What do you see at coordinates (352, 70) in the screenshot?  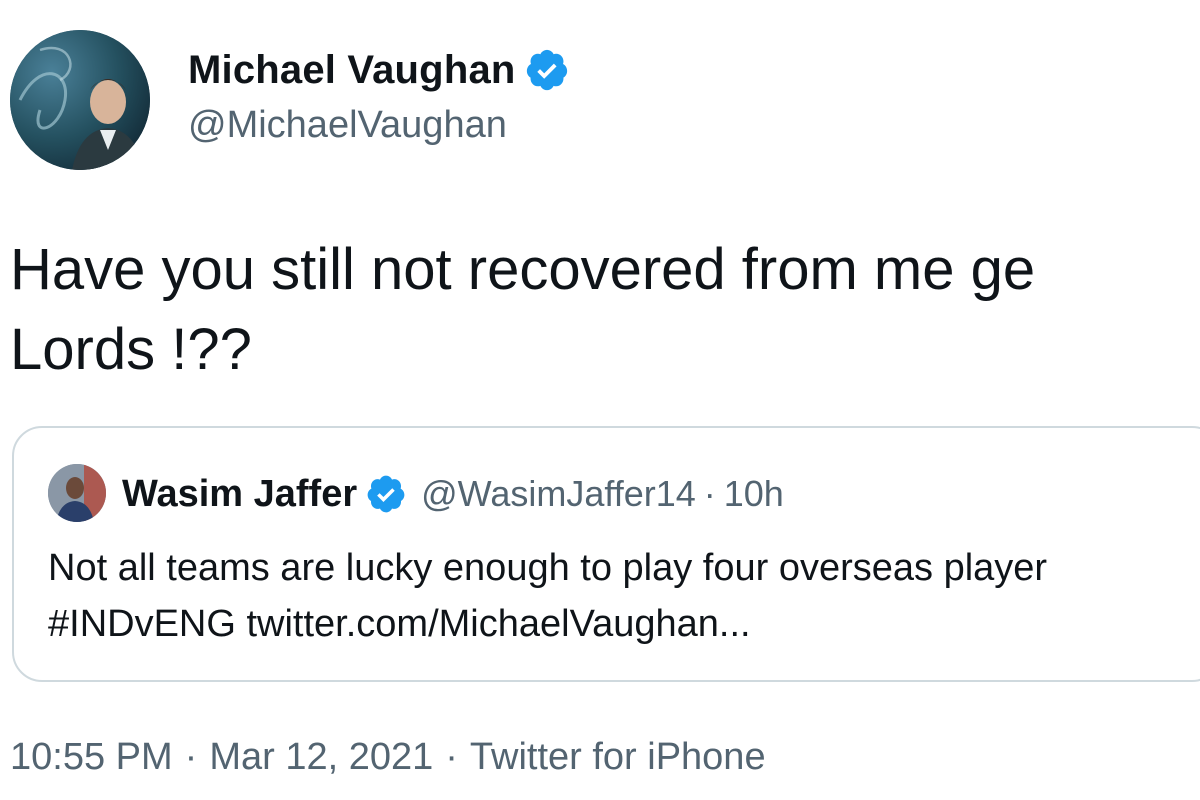 I see `author-name: Michael Vaughan` at bounding box center [352, 70].